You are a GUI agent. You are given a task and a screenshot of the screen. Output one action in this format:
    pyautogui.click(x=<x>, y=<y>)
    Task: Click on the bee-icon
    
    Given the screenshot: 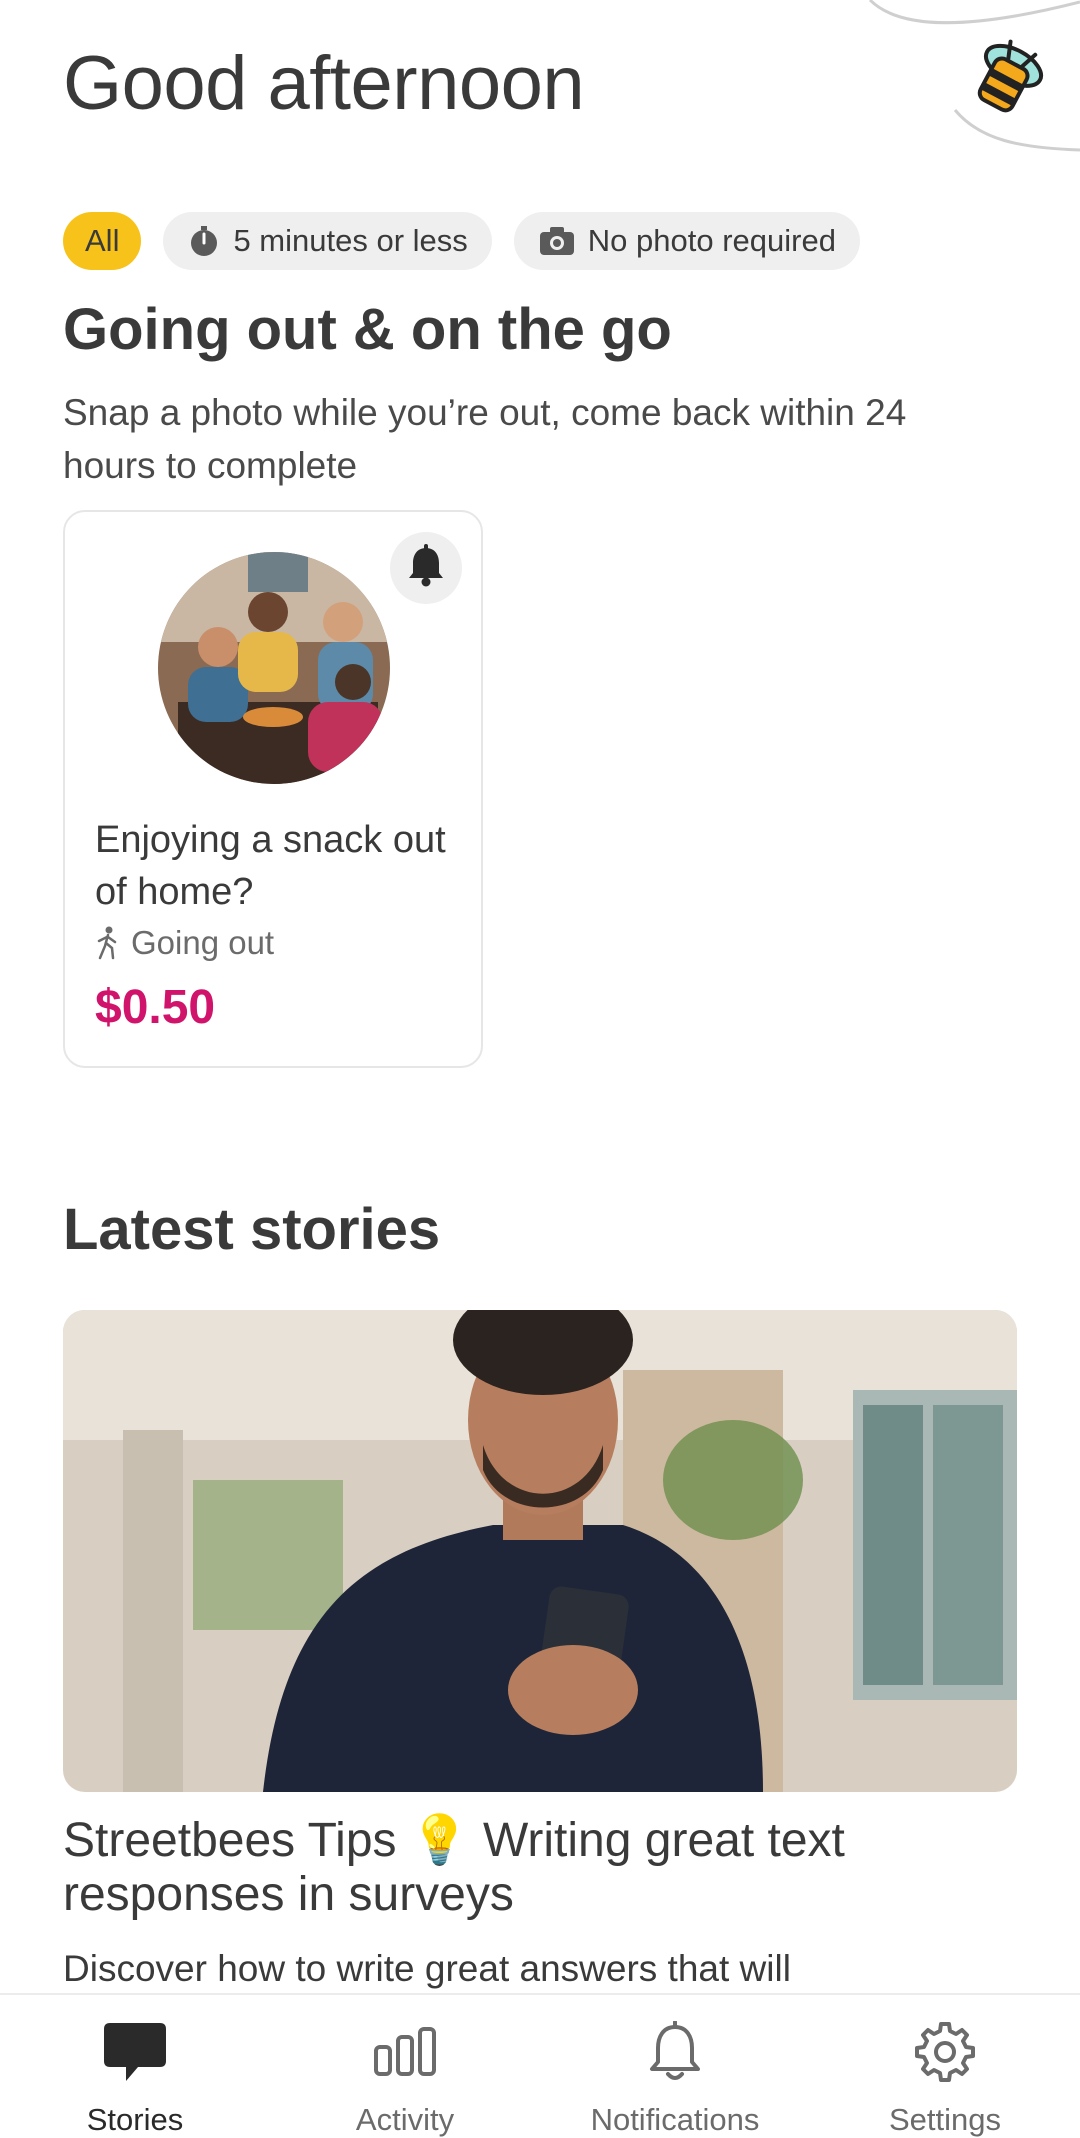 What is the action you would take?
    pyautogui.click(x=1006, y=80)
    